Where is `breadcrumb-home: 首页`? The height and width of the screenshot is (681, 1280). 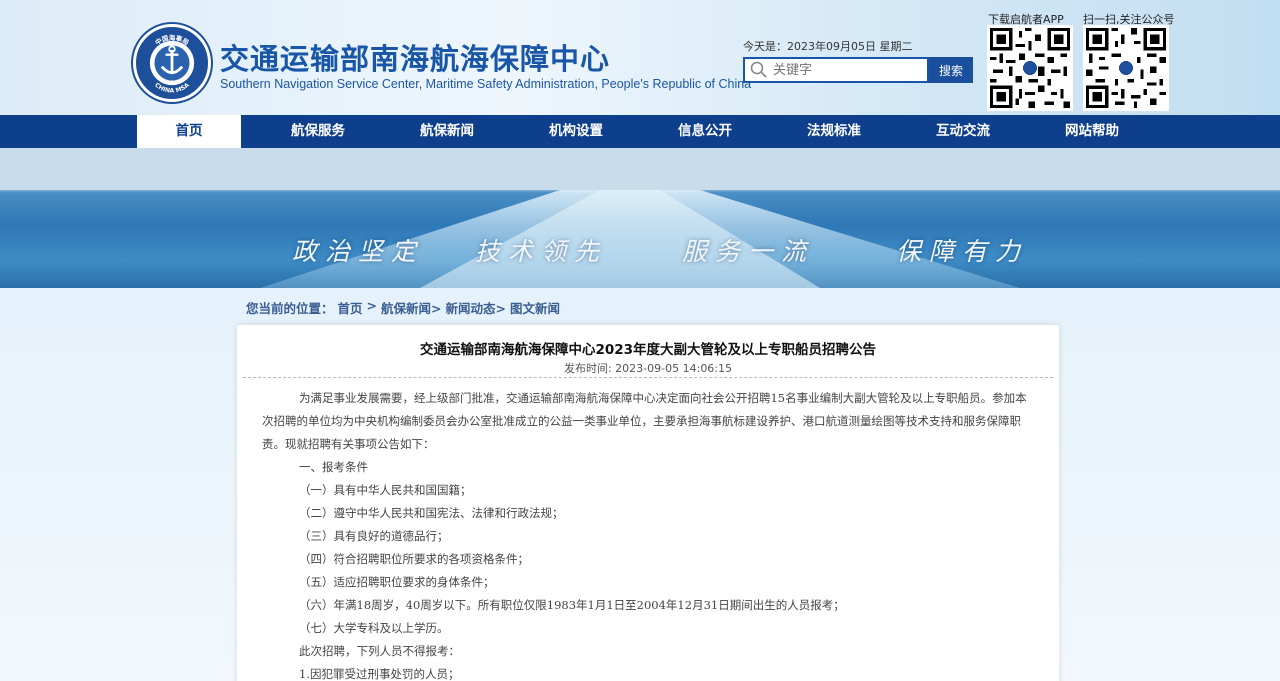 breadcrumb-home: 首页 is located at coordinates (350, 307).